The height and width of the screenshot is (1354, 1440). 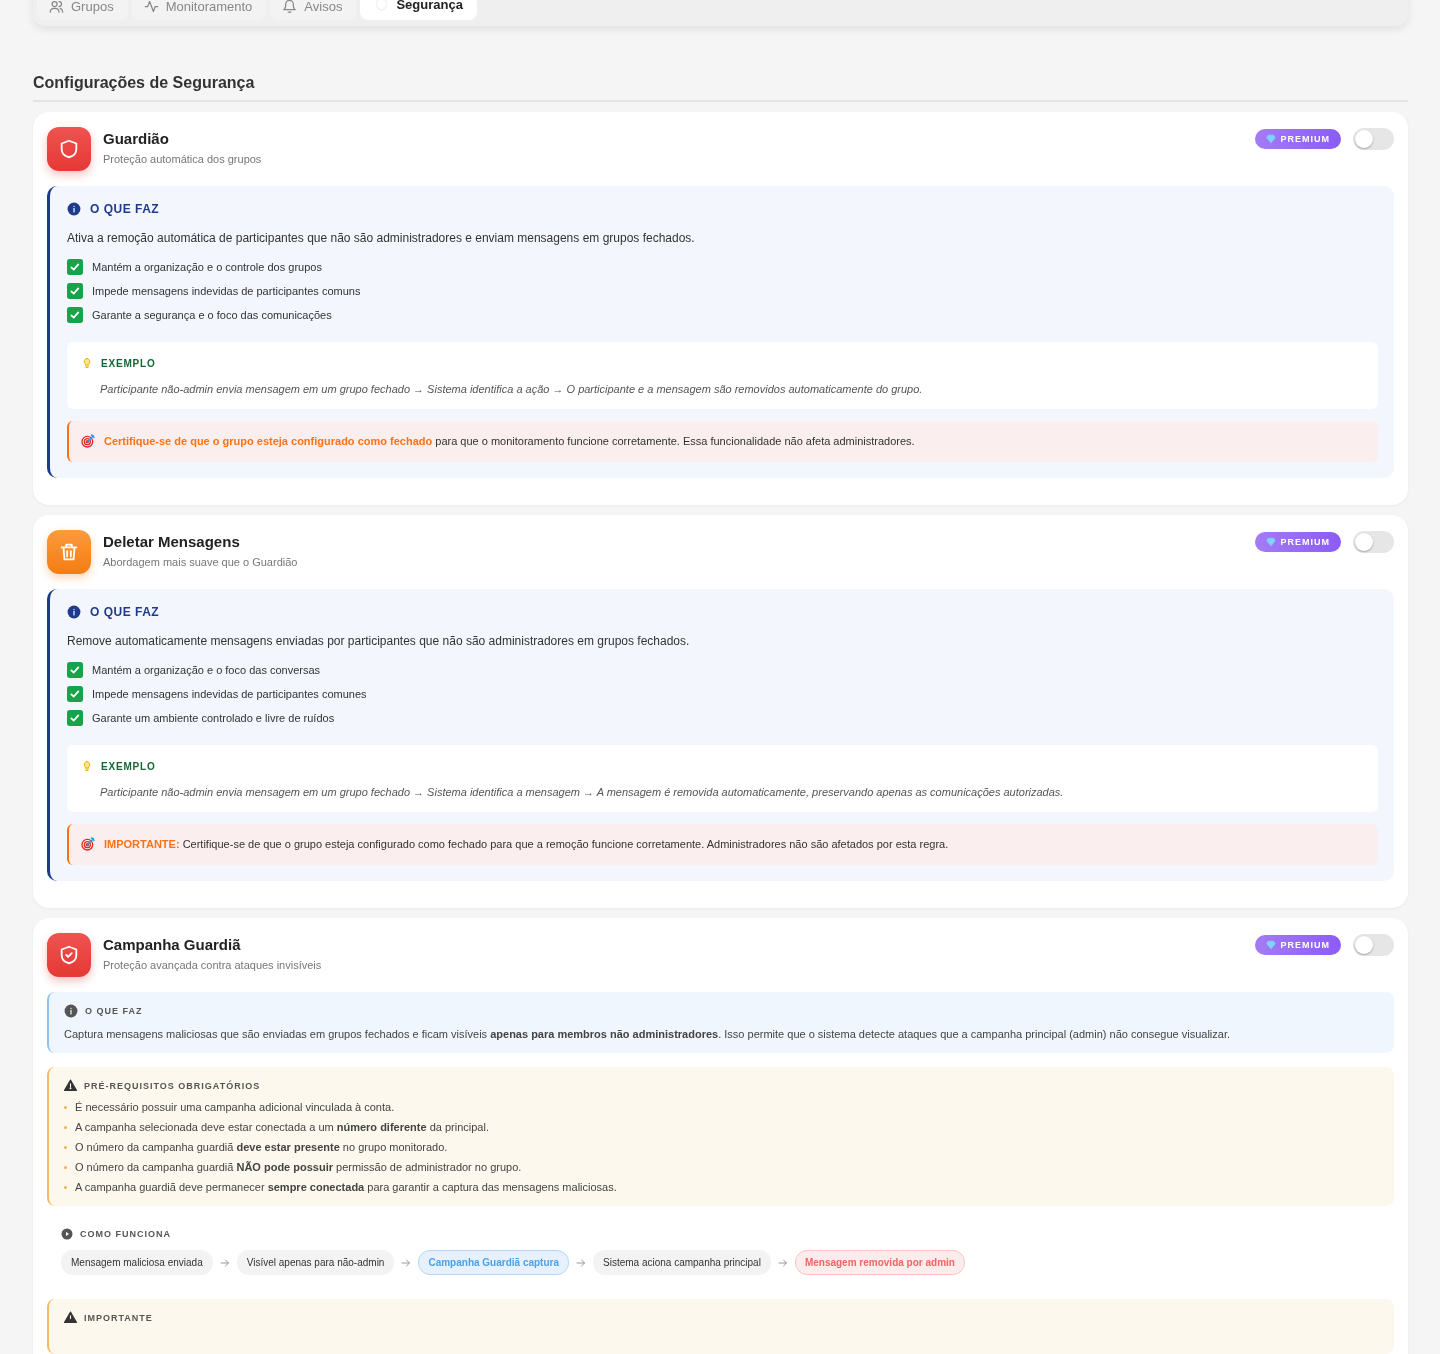 I want to click on requirement-text: A campanha guardiã deve permanecer sempre conectada para garantir a captura das mensagens maliciosas., so click(x=346, y=1187).